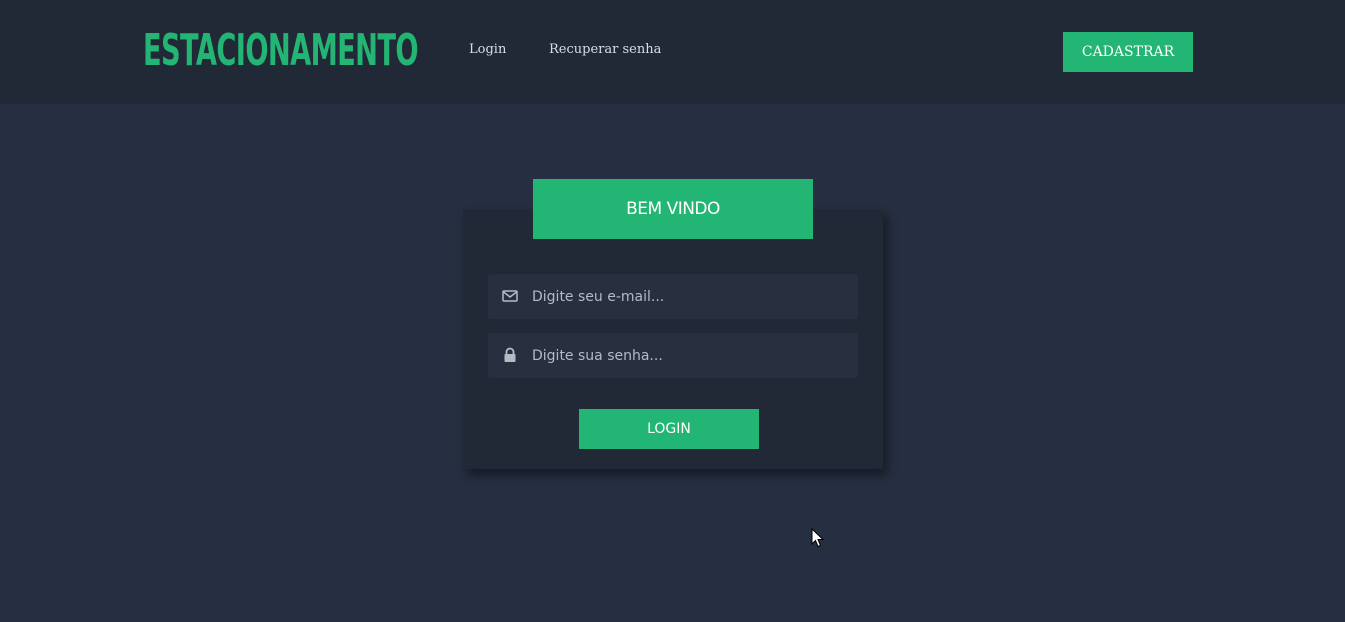 The height and width of the screenshot is (622, 1345). I want to click on lock-icon, so click(510, 355).